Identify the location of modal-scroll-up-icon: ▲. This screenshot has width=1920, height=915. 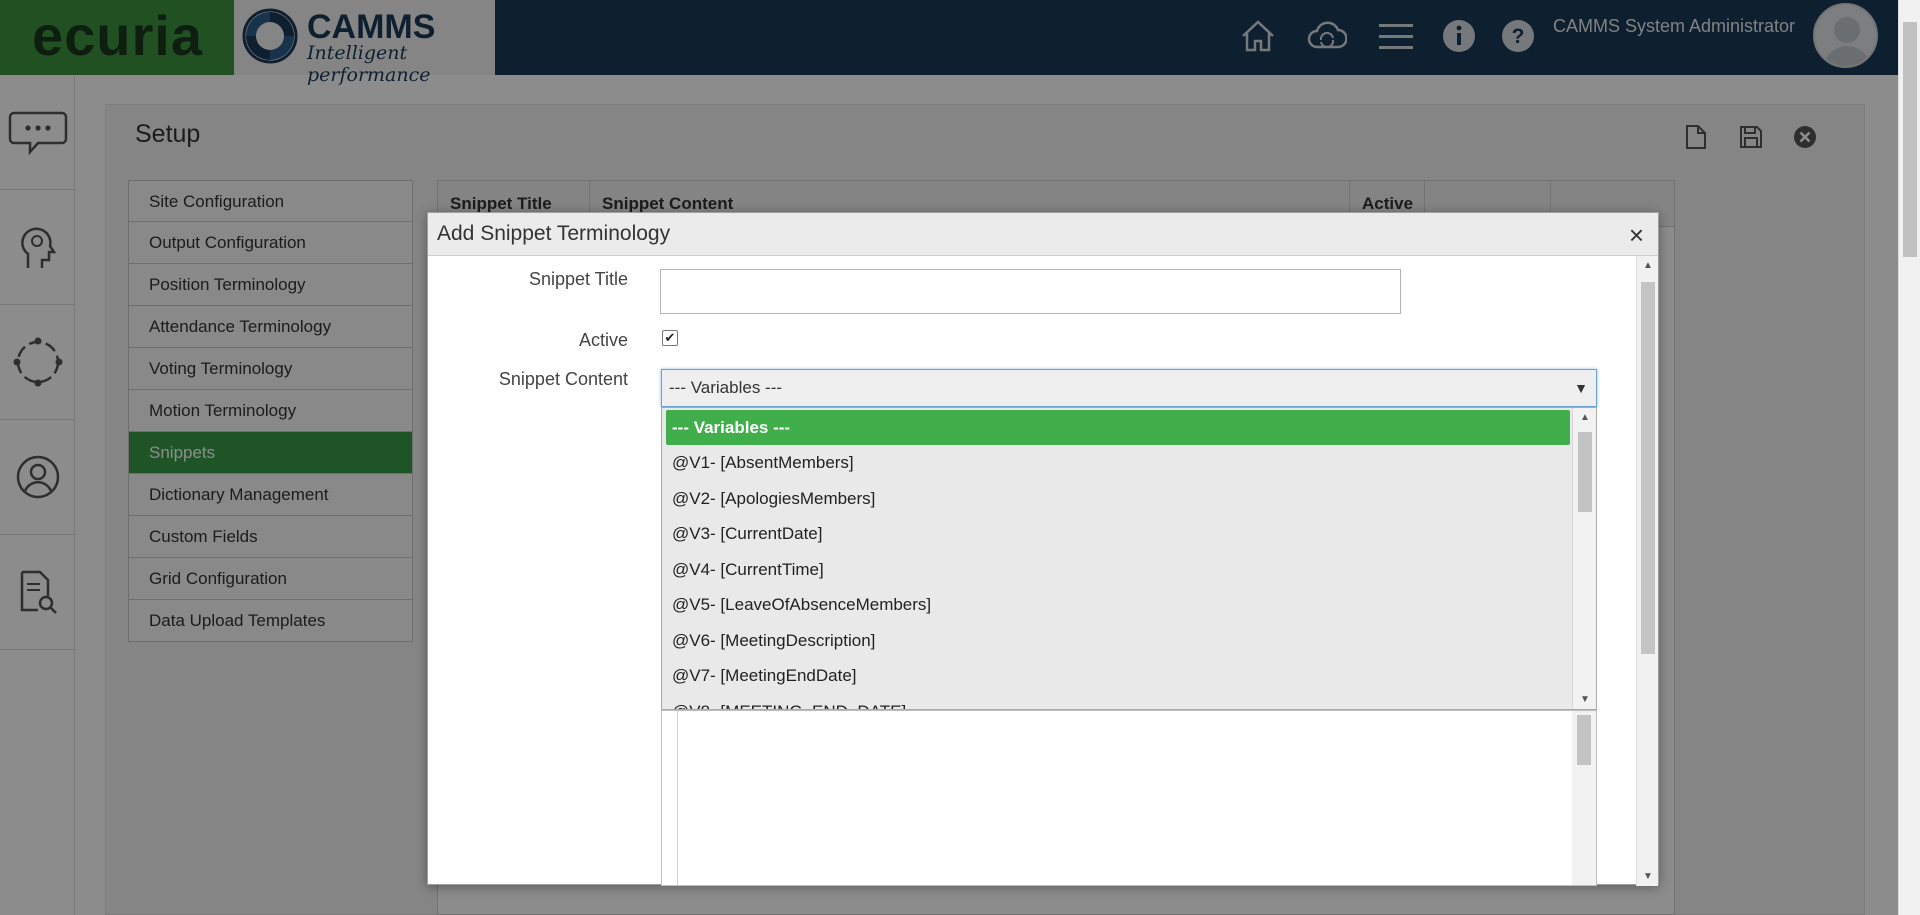
(1648, 265).